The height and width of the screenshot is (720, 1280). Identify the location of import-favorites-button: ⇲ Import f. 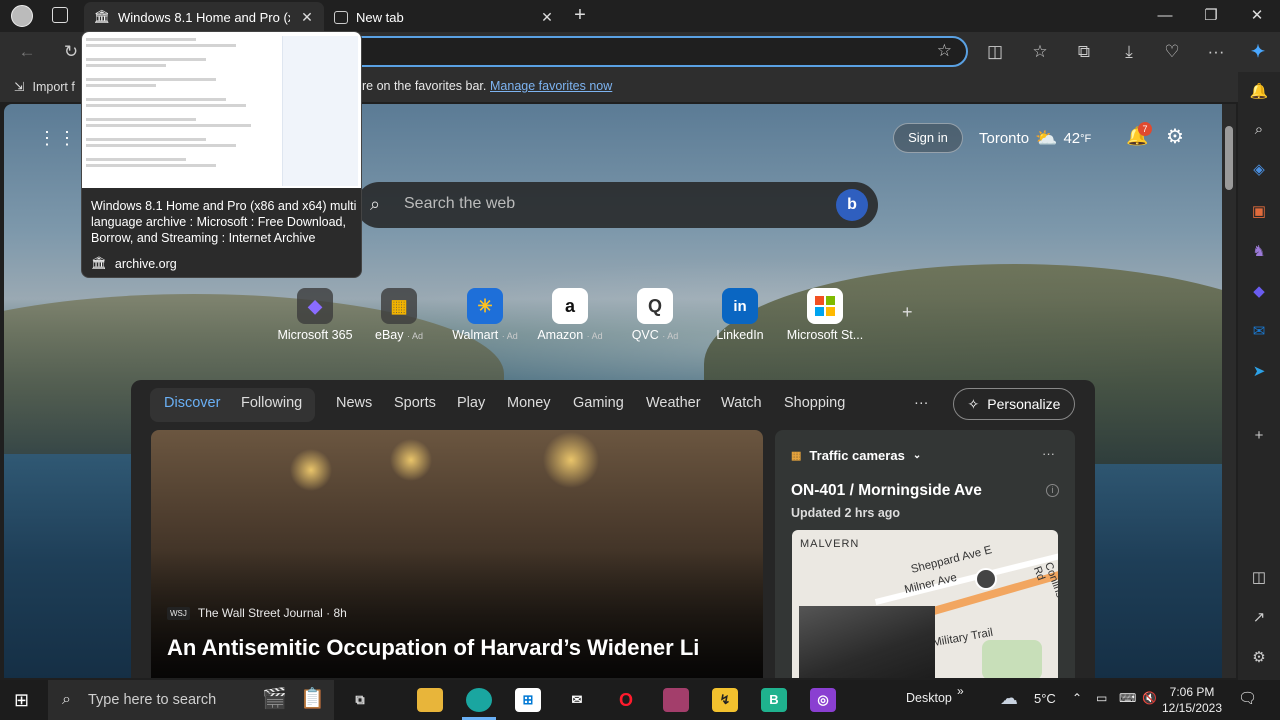
(44, 87).